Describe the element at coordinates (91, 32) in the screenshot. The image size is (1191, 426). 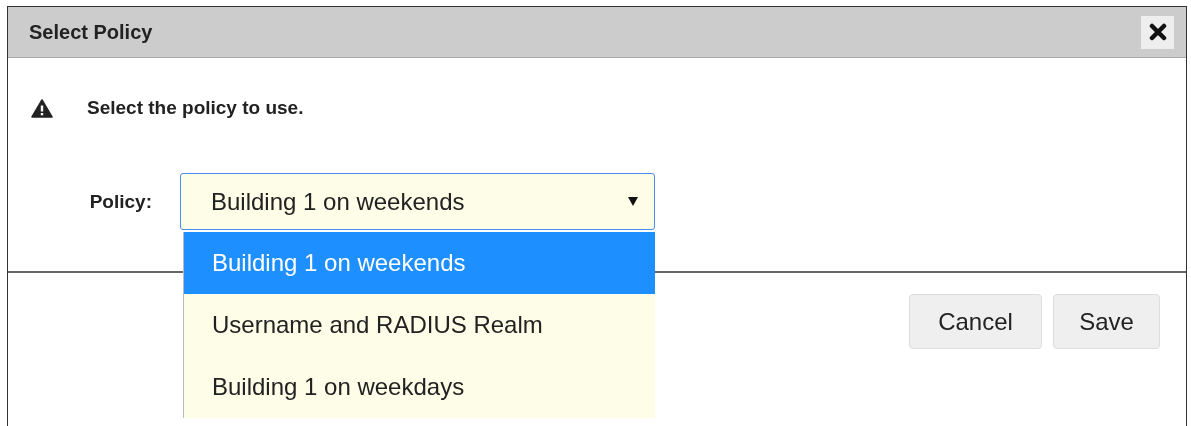
I see `dialog-title: Select Policy` at that location.